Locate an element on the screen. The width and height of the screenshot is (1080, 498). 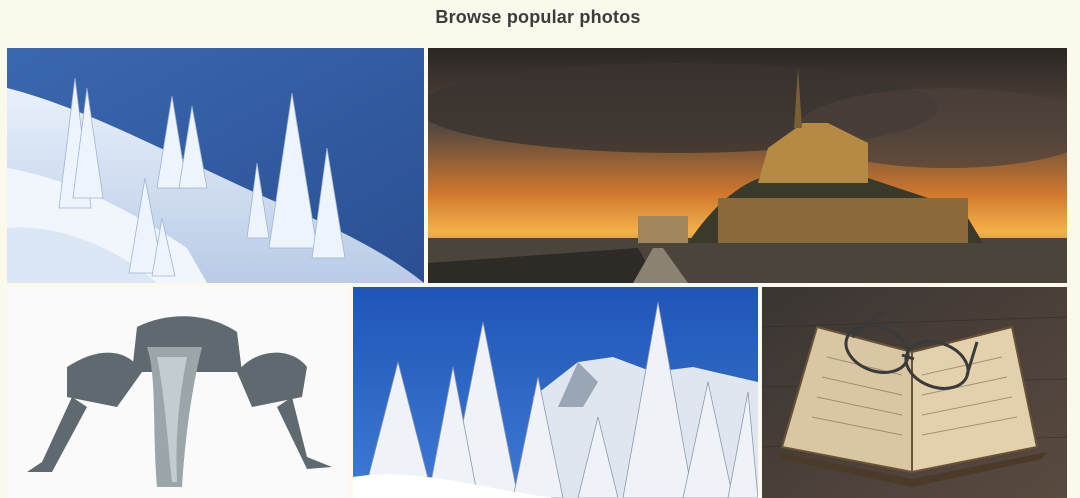
yoga-pose-image is located at coordinates (178, 392).